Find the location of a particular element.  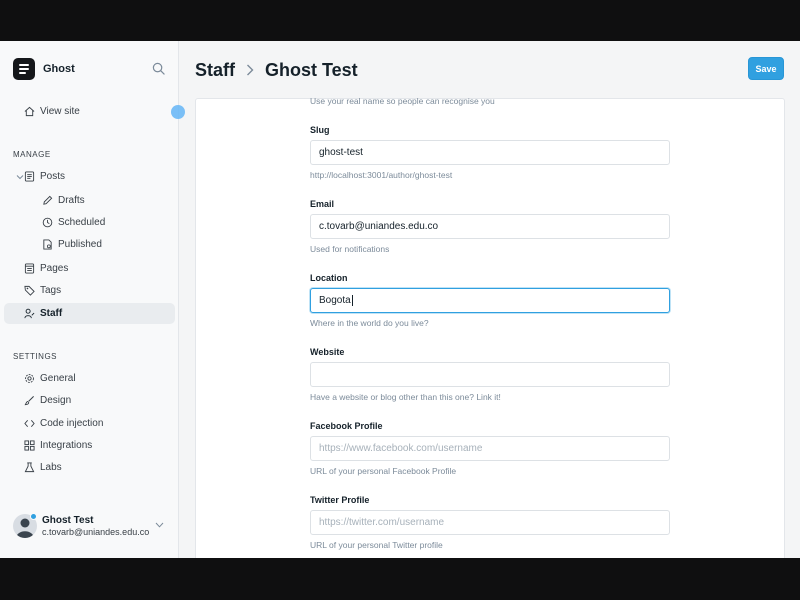

search-icon is located at coordinates (158, 68).